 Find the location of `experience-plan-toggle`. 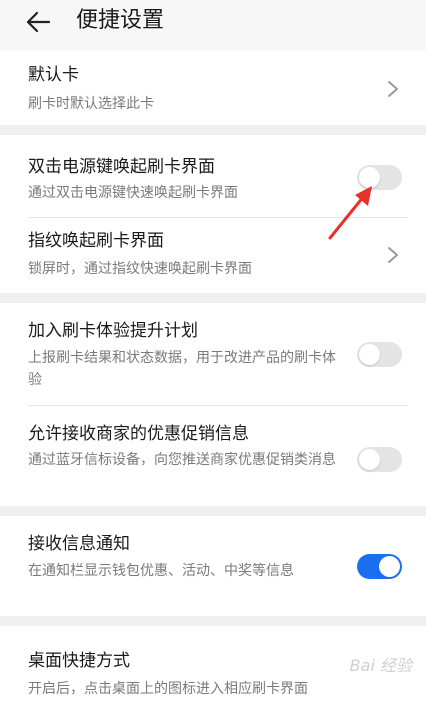

experience-plan-toggle is located at coordinates (379, 354).